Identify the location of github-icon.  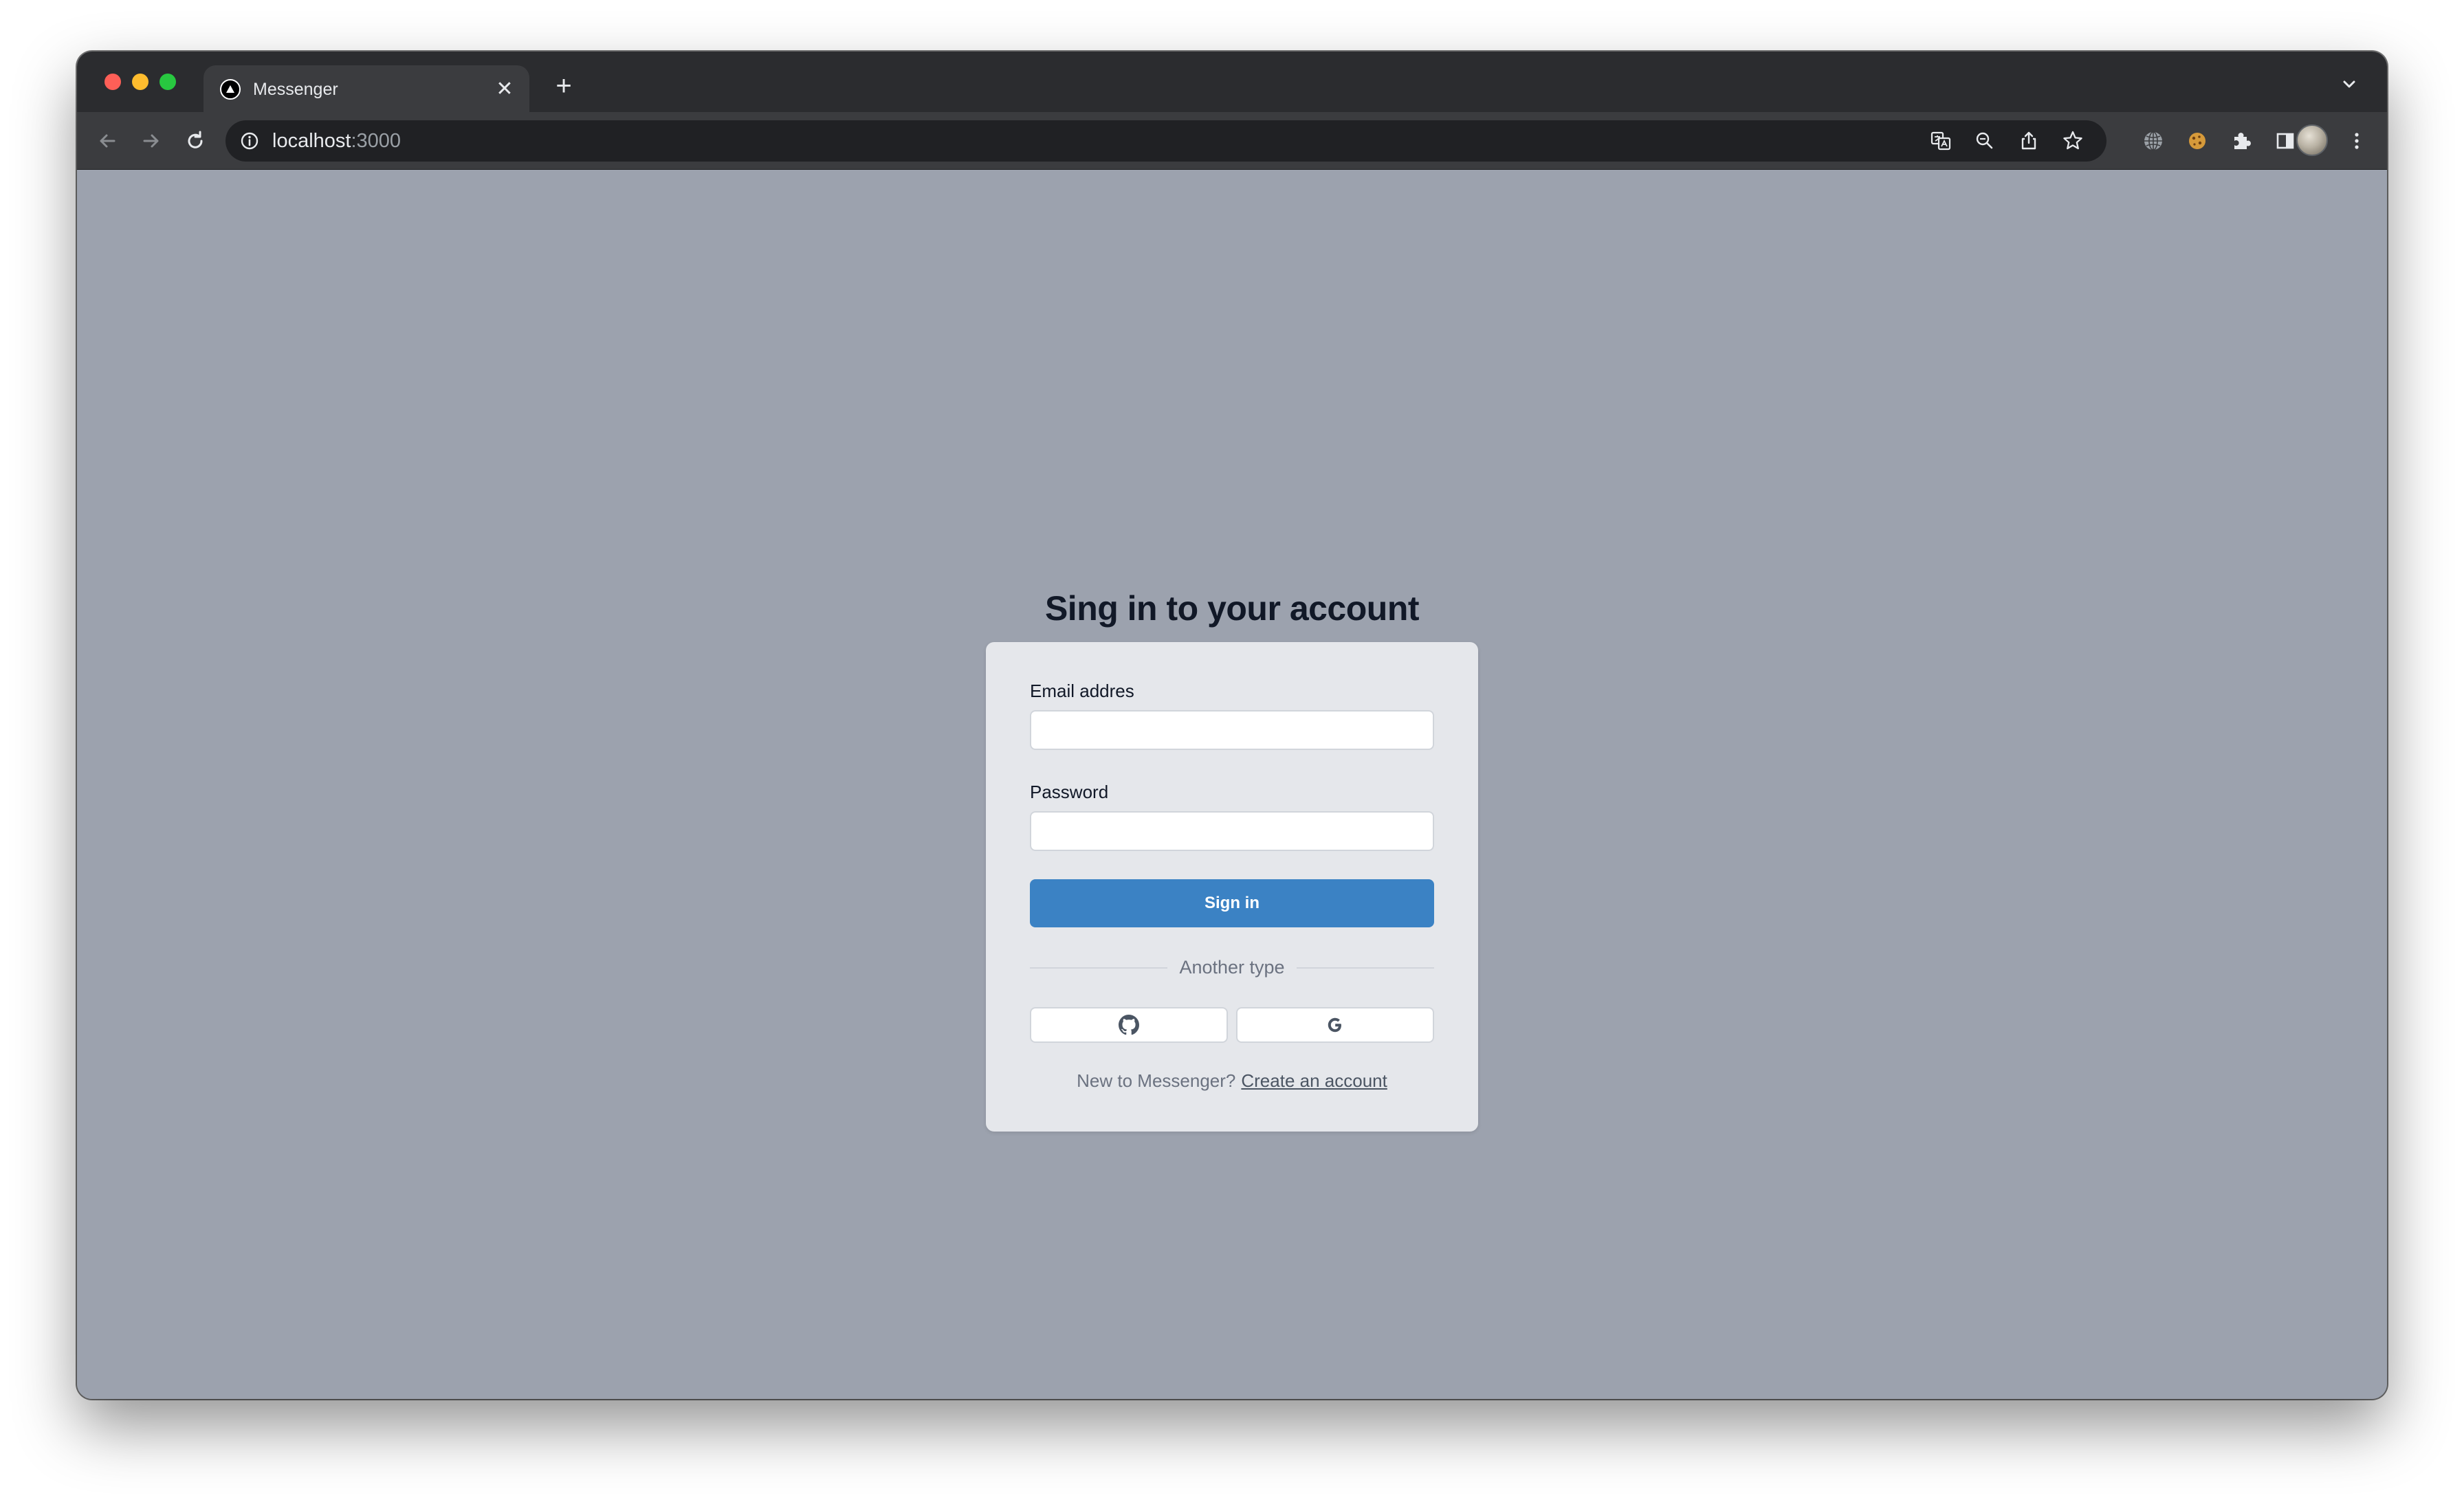
(1129, 1025).